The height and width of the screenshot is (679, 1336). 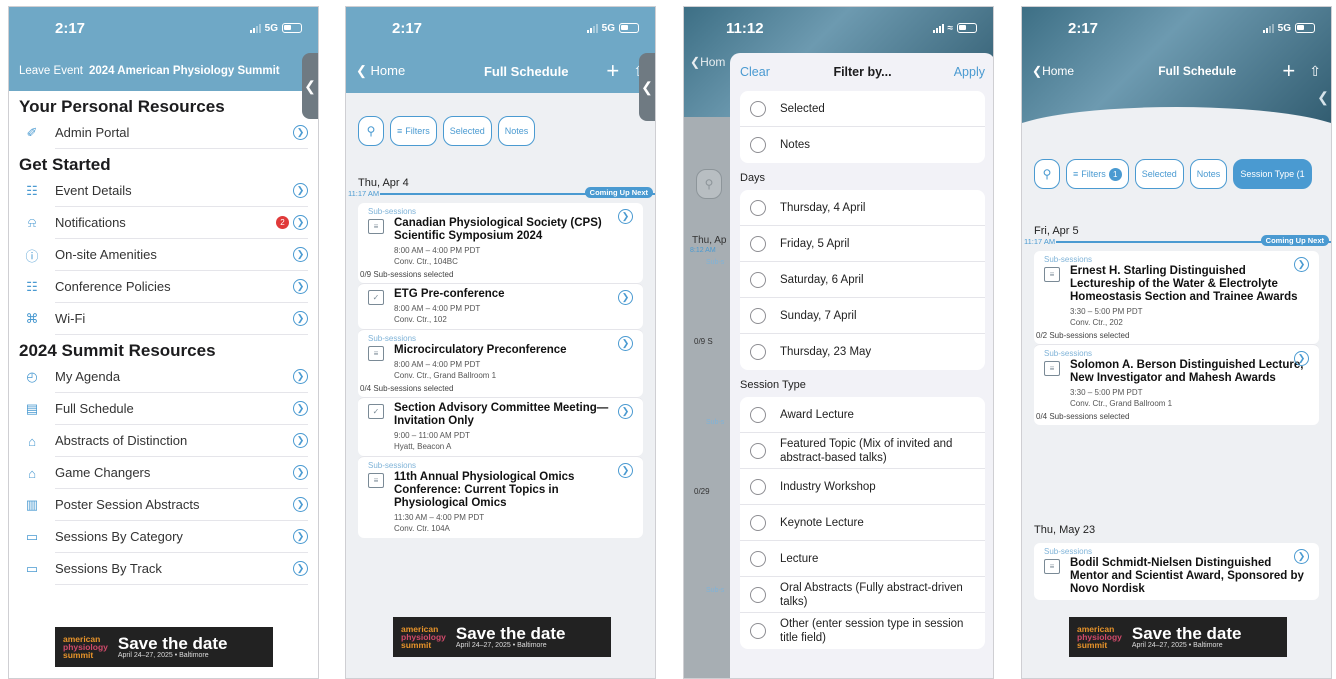 What do you see at coordinates (163, 409) in the screenshot?
I see `menu-item: ▤ Full Schedule ❯` at bounding box center [163, 409].